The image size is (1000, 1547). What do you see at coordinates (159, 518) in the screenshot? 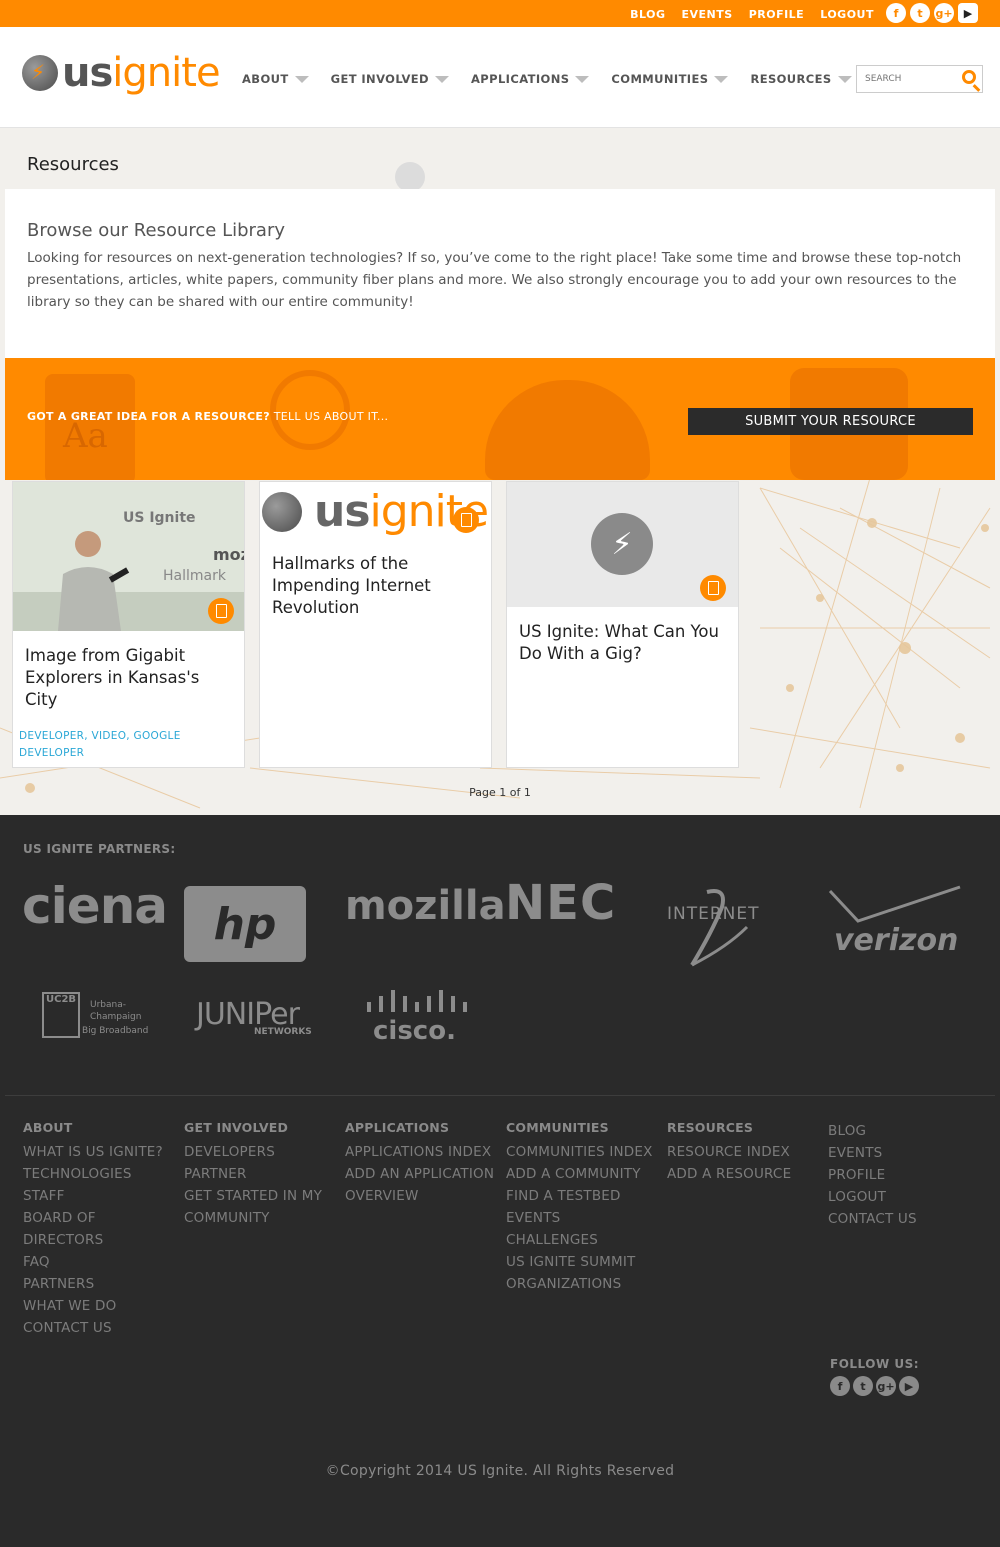
I see `svg-text: US Ignite` at bounding box center [159, 518].